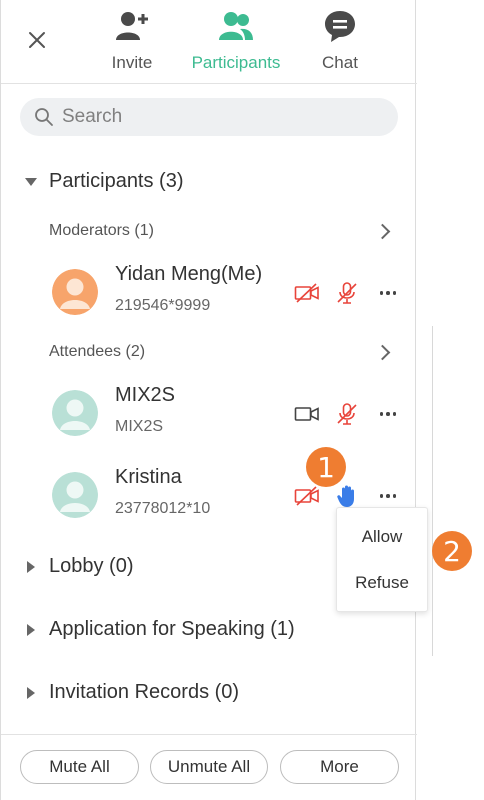 This screenshot has width=484, height=800. I want to click on header-divider, so click(209, 83).